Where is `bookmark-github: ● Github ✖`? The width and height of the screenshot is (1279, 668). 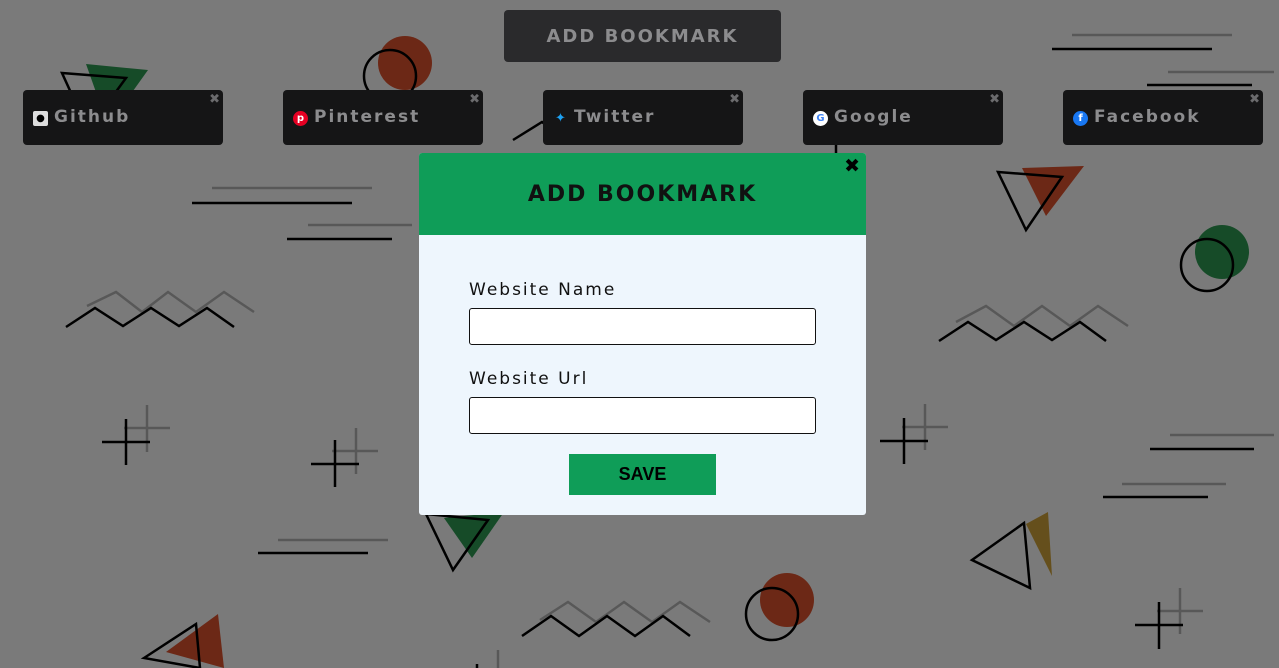
bookmark-github: ● Github ✖ is located at coordinates (123, 117).